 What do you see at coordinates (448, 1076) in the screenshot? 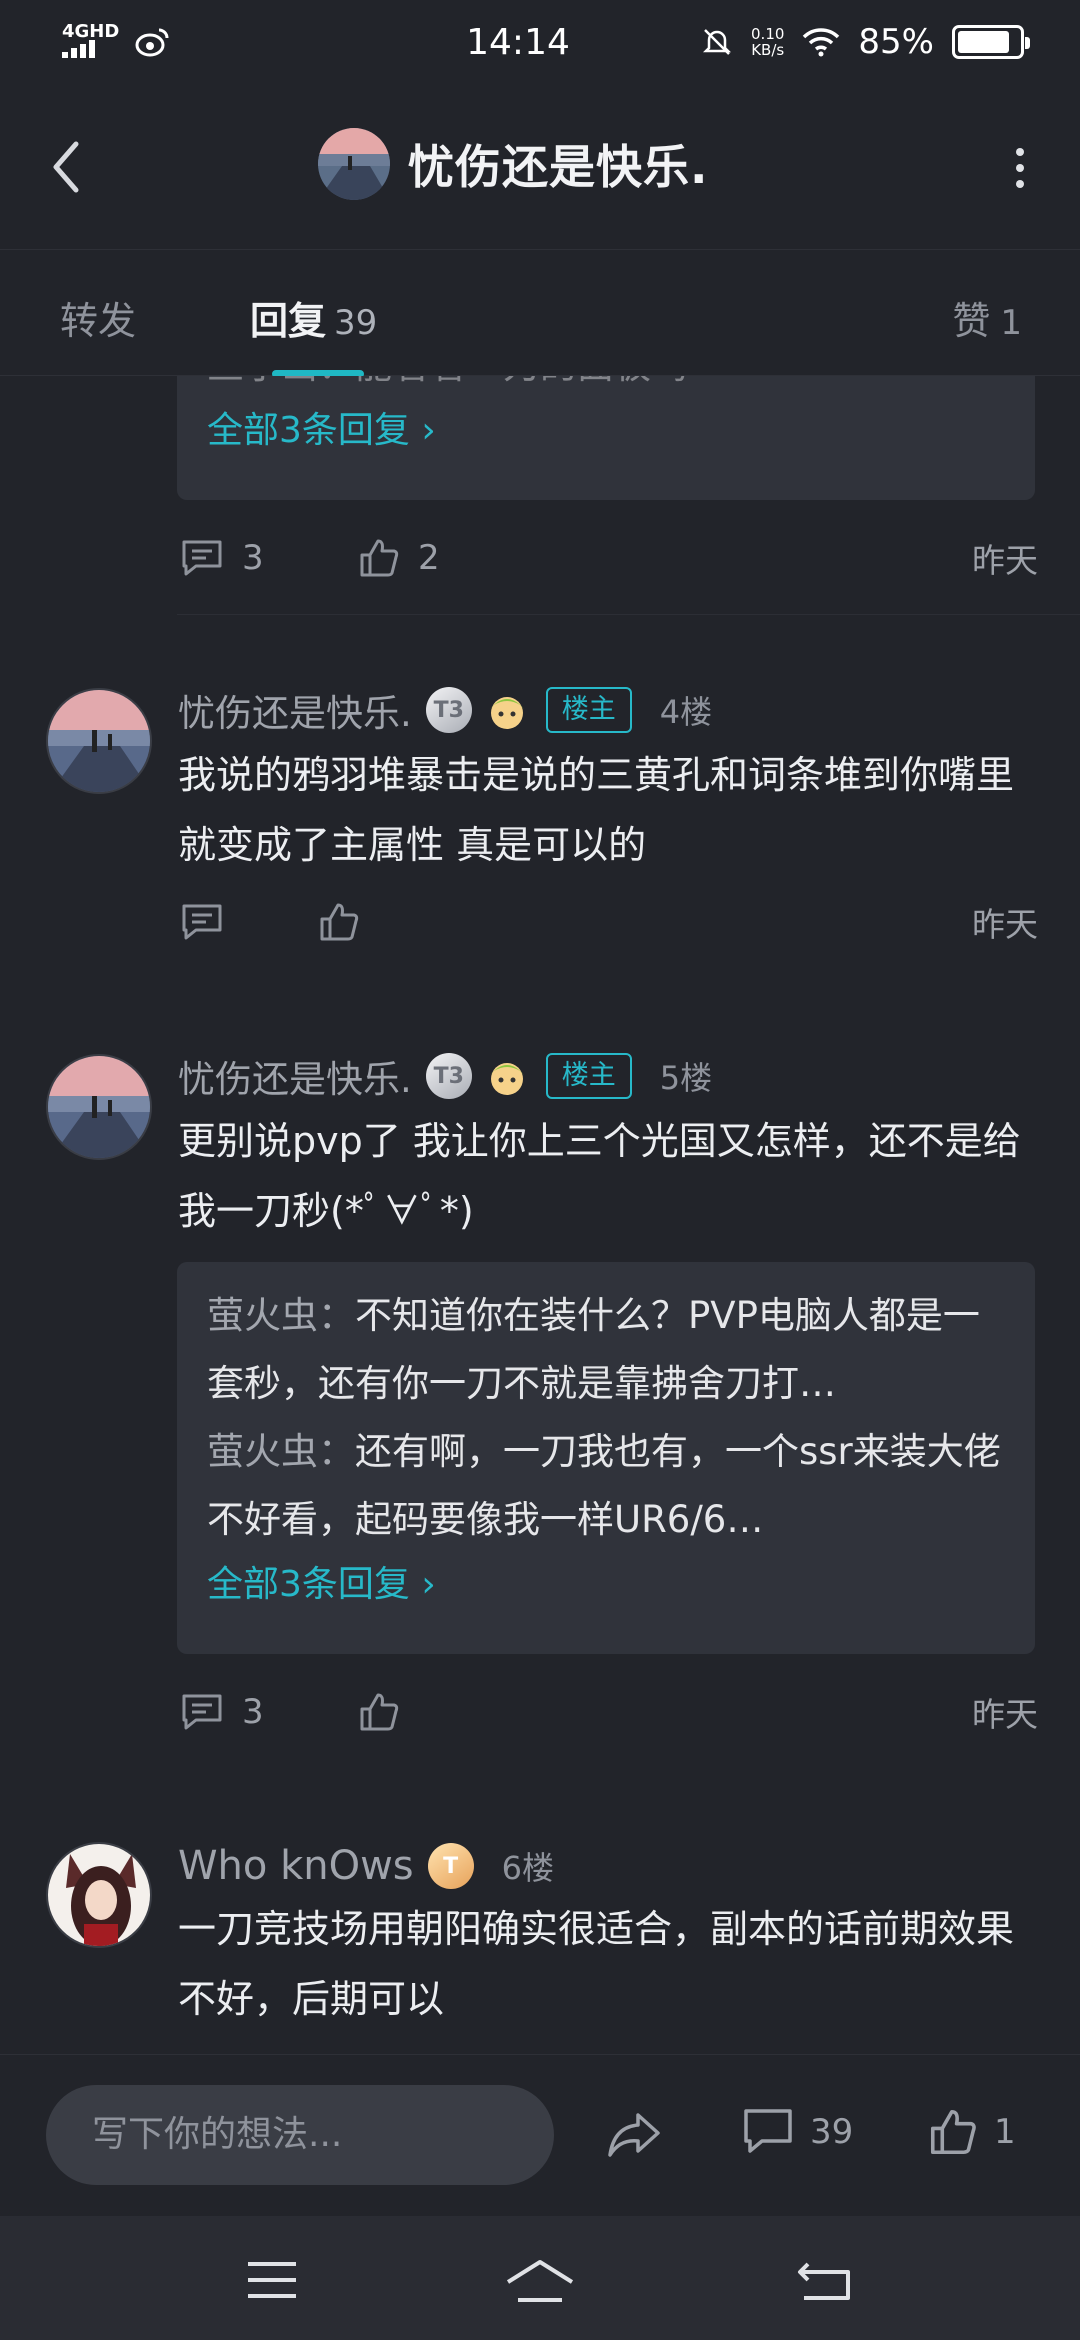
I see `level-badge: T3` at bounding box center [448, 1076].